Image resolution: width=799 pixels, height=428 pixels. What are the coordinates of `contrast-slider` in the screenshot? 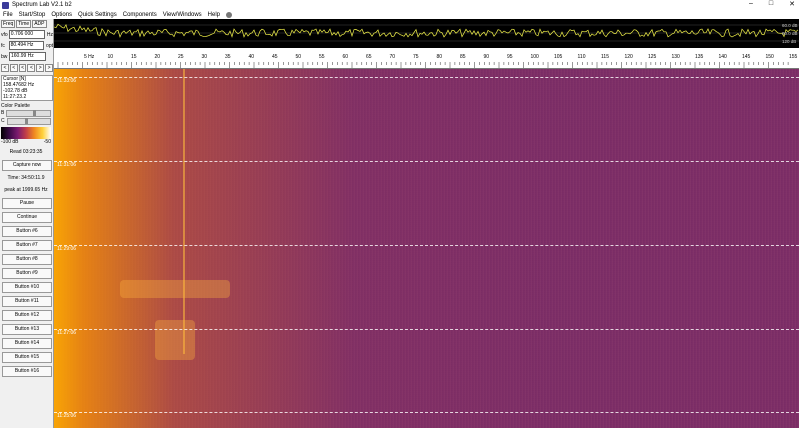 It's located at (28, 121).